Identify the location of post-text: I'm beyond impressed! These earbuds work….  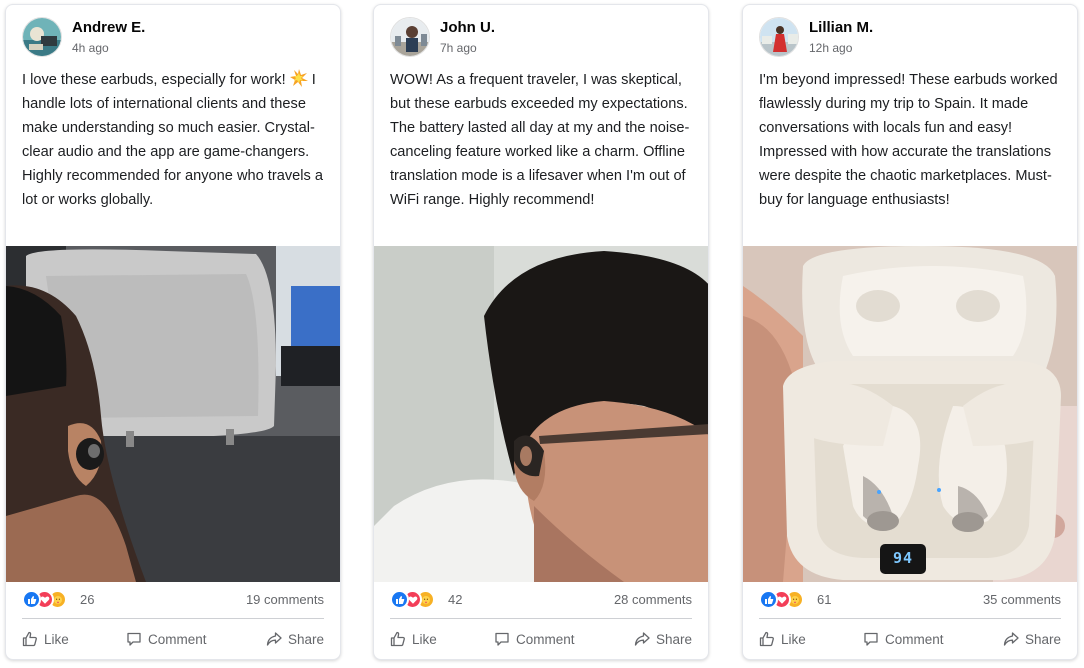
(908, 140).